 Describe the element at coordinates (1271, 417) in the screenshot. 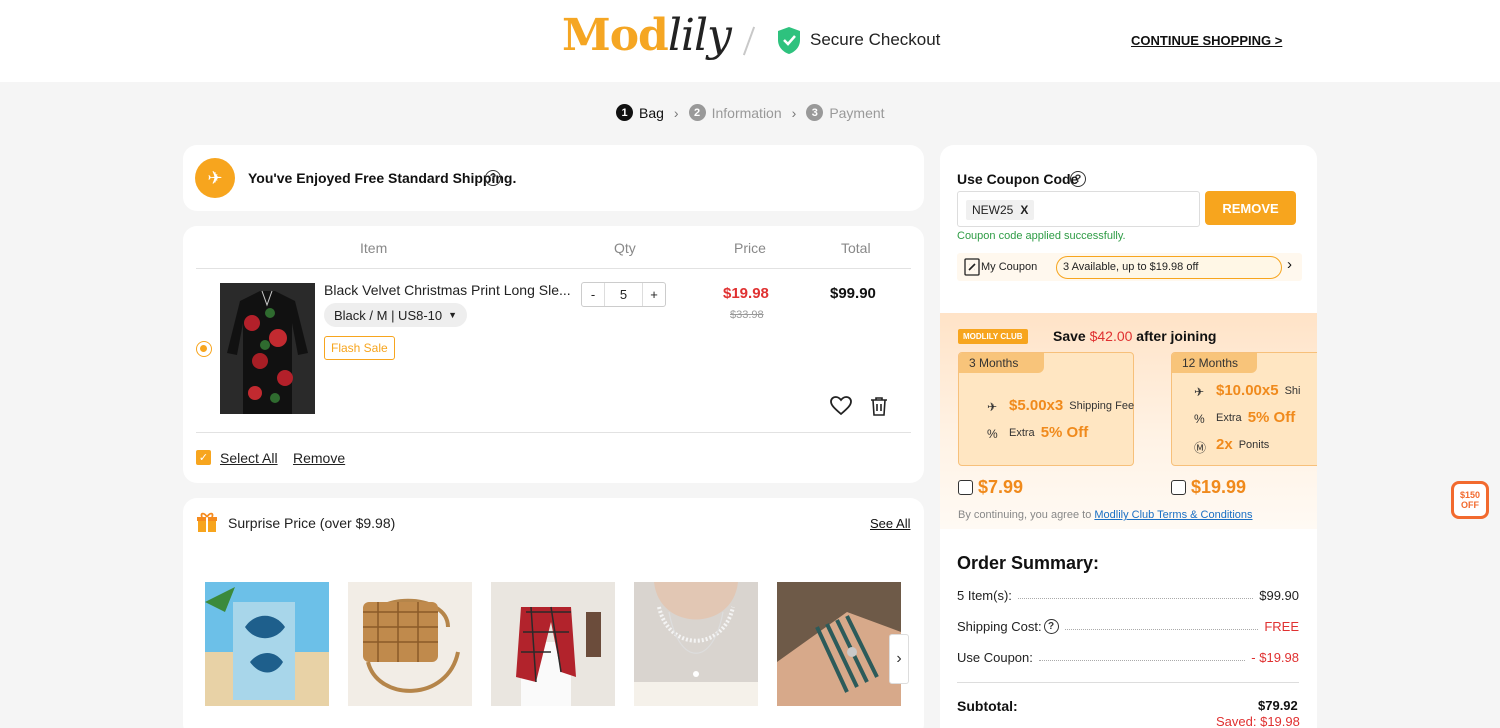

I see `benefit-value: 5% Off` at that location.